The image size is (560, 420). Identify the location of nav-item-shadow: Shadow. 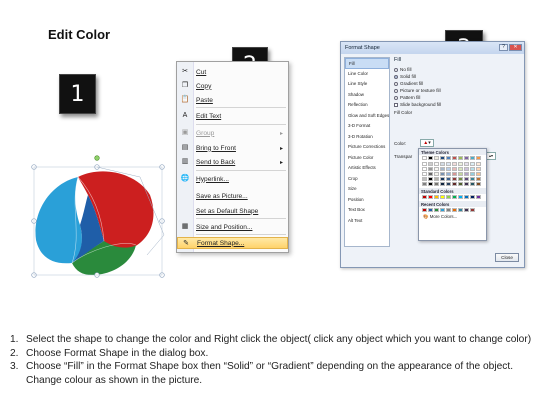
(367, 95).